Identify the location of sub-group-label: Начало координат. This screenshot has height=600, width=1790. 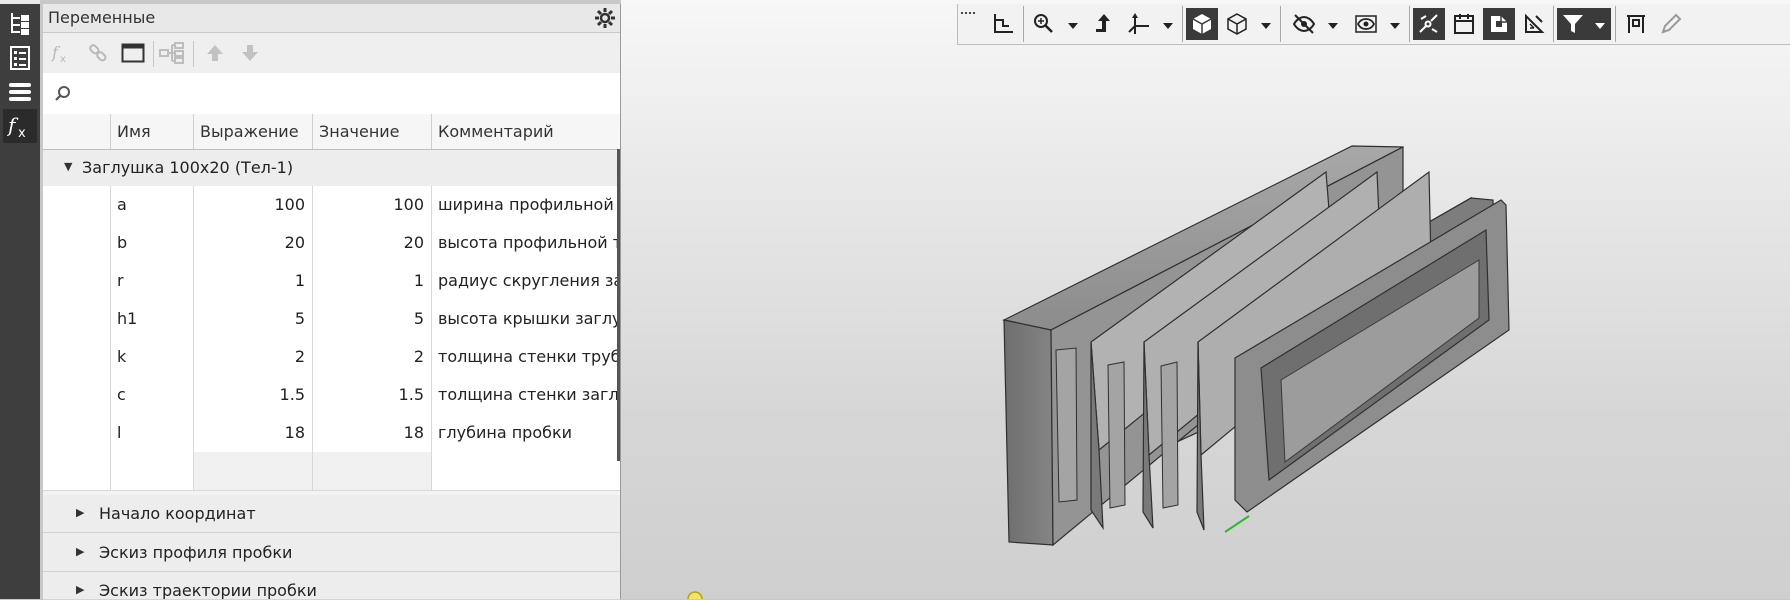
(177, 513).